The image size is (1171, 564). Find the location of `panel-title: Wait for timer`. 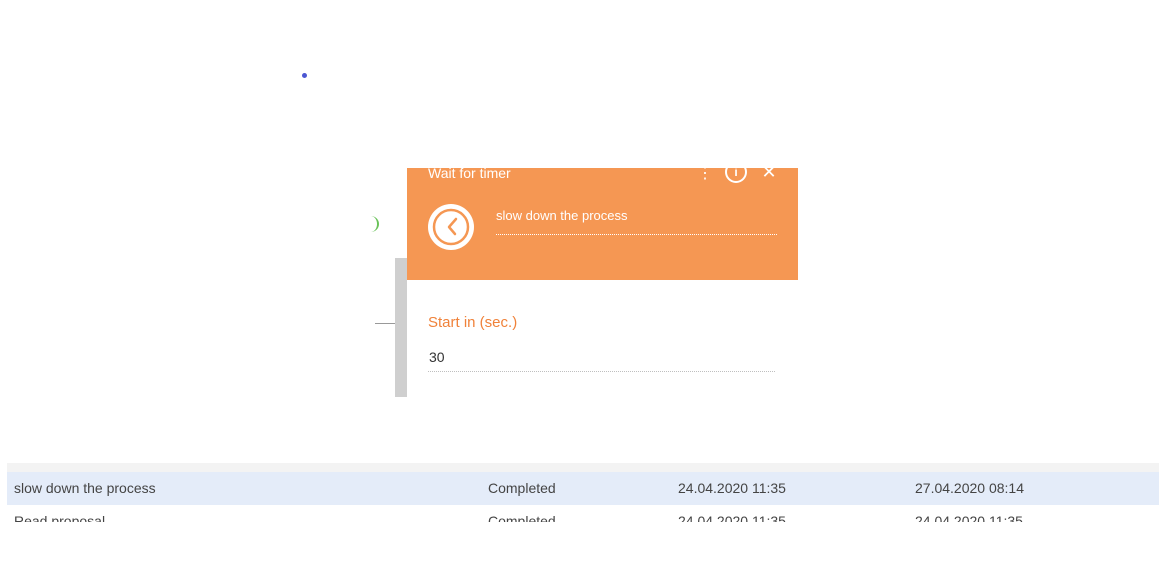

panel-title: Wait for timer is located at coordinates (469, 174).